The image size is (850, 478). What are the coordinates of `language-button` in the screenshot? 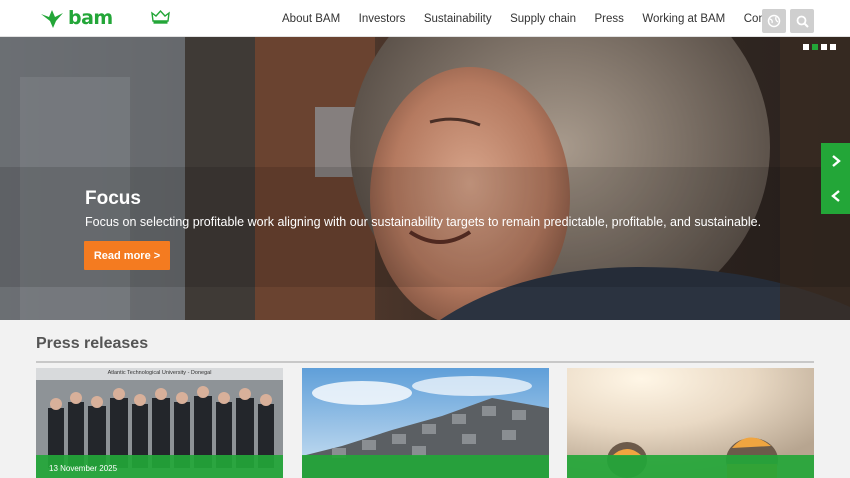 It's located at (774, 21).